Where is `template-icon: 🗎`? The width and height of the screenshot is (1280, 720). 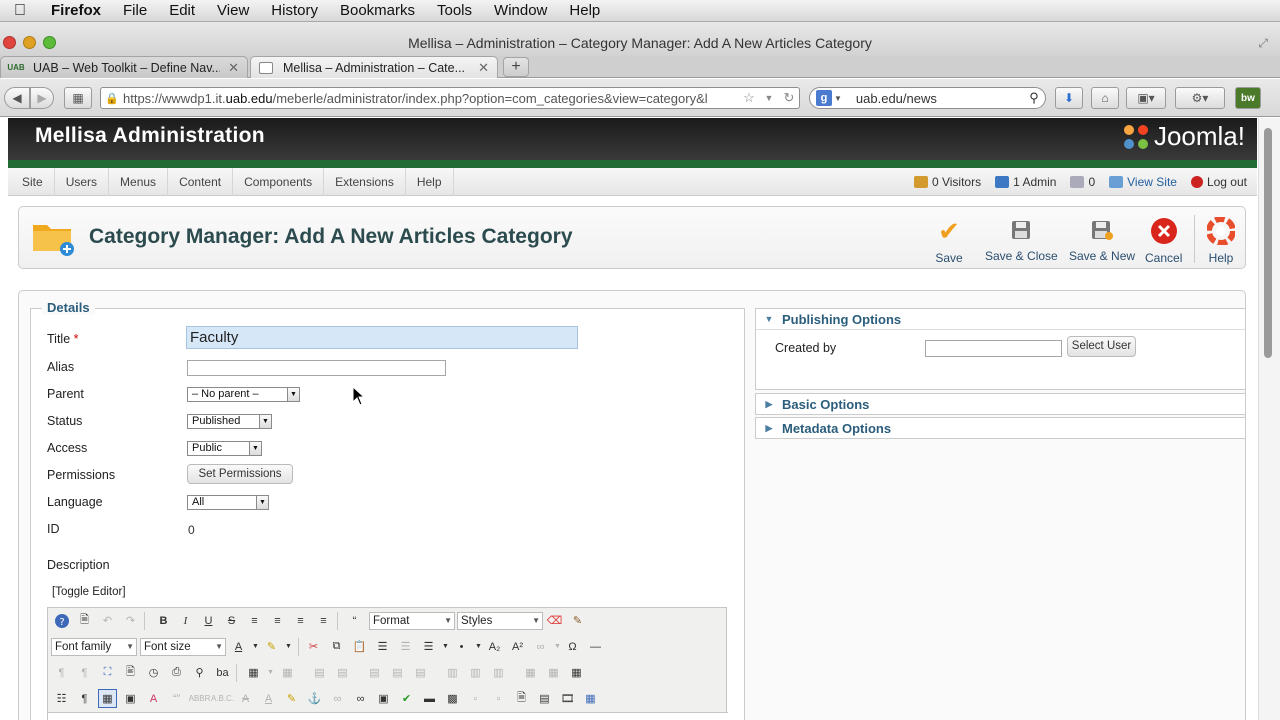
template-icon: 🗎 is located at coordinates (521, 698).